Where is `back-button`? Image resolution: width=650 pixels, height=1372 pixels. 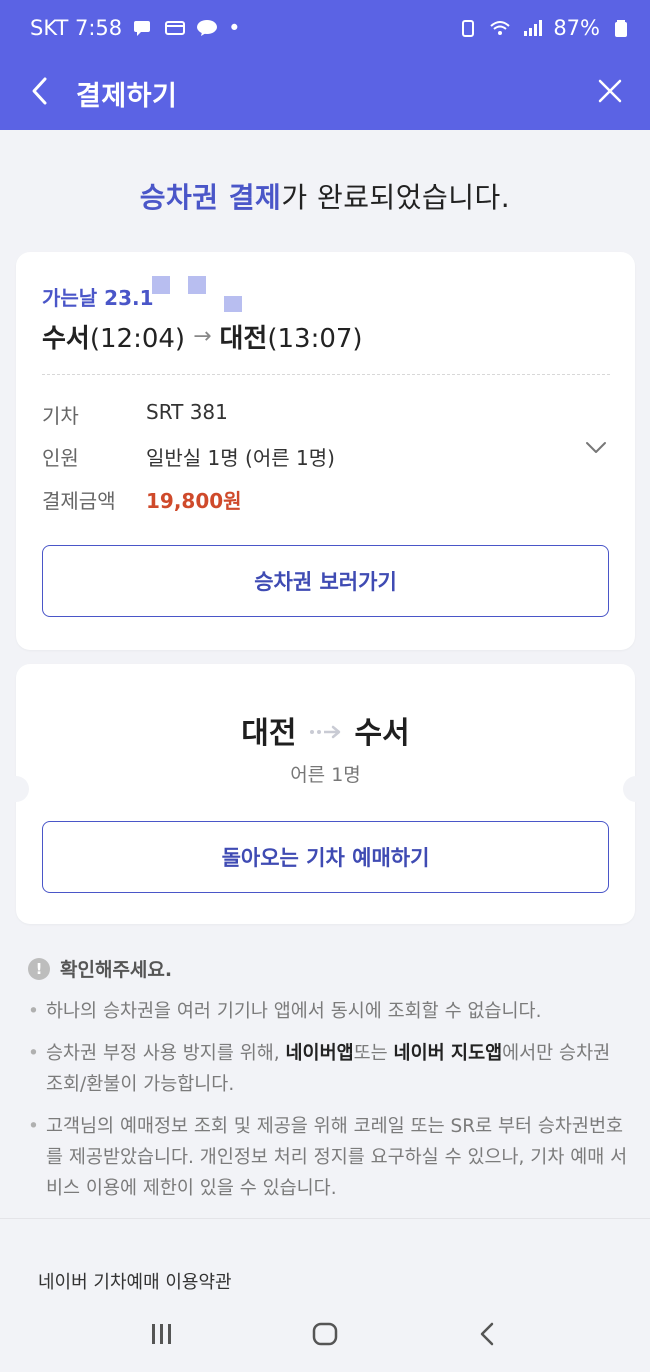 back-button is located at coordinates (40, 93).